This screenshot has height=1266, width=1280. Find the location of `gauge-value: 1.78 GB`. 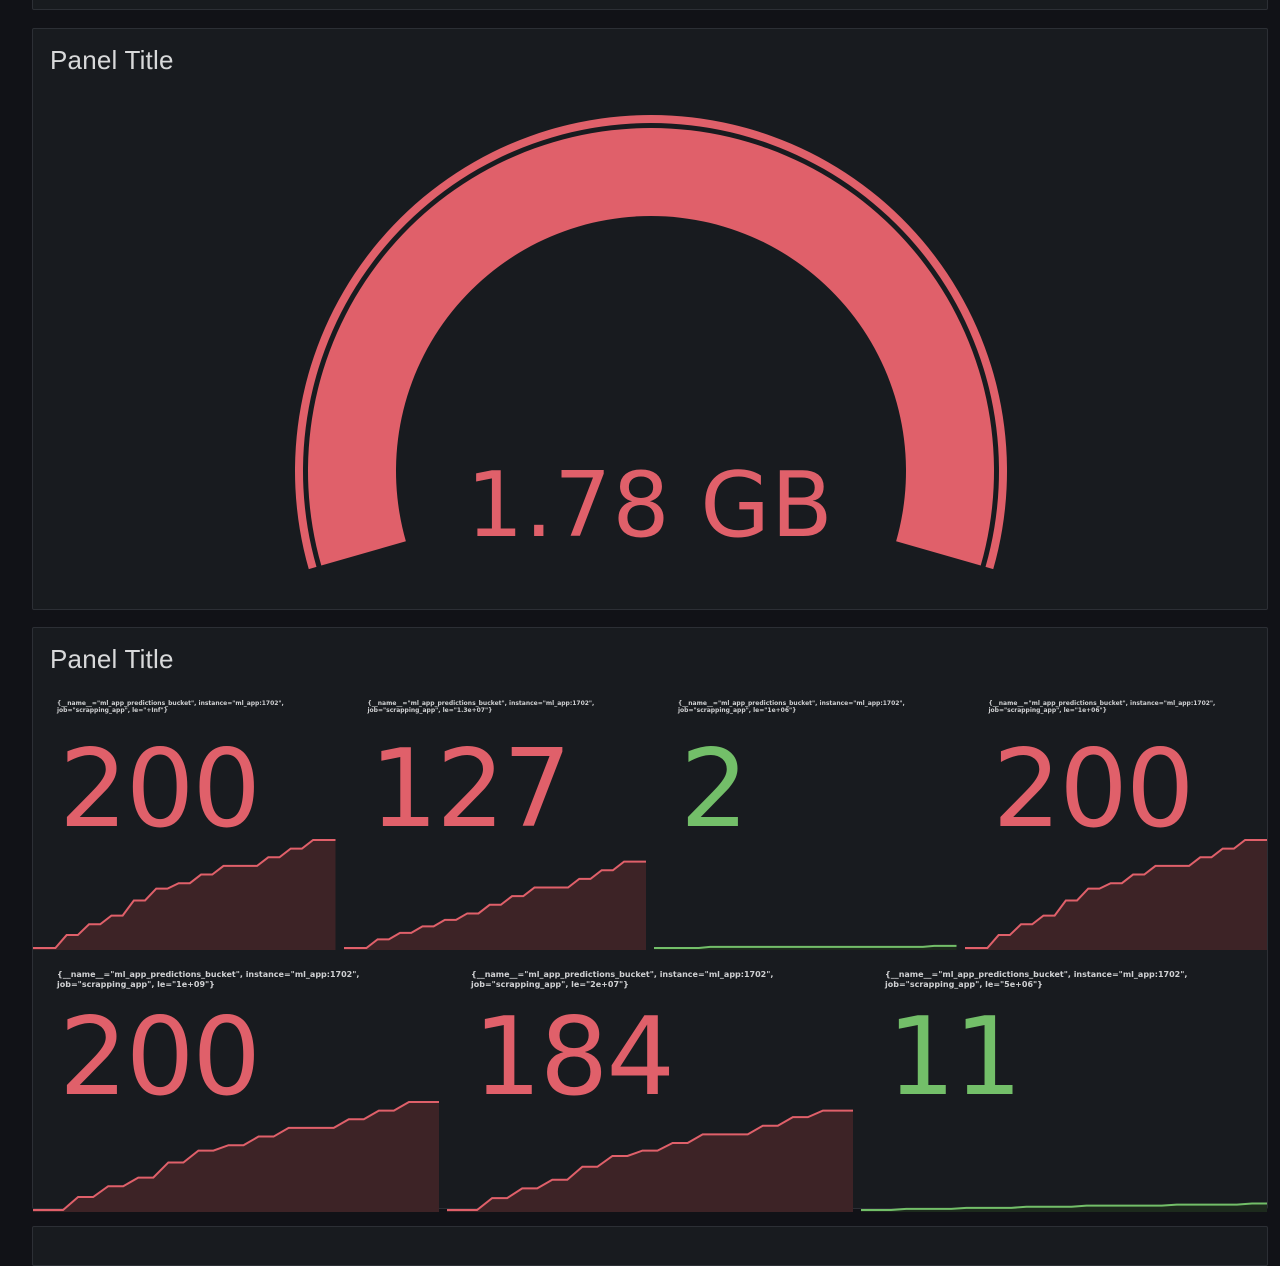

gauge-value: 1.78 GB is located at coordinates (650, 505).